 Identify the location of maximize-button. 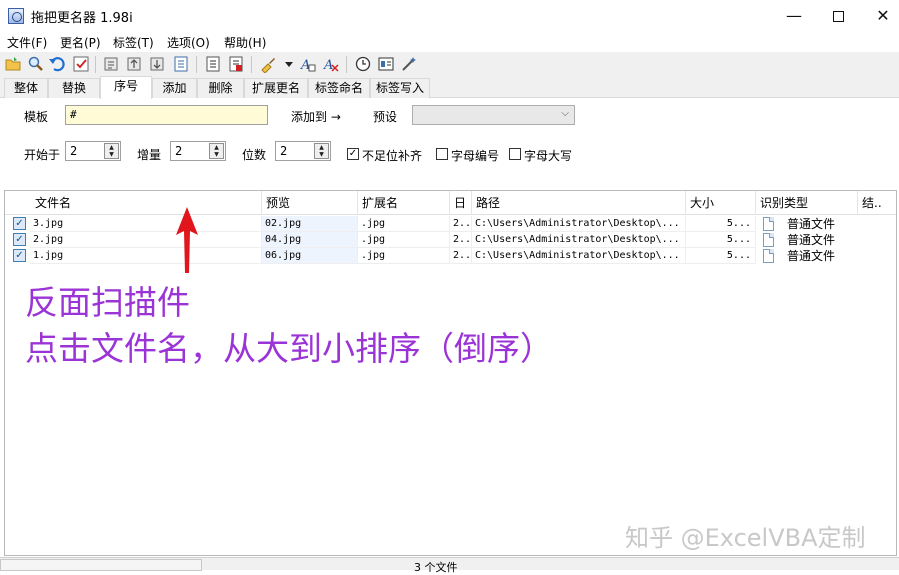
(838, 15).